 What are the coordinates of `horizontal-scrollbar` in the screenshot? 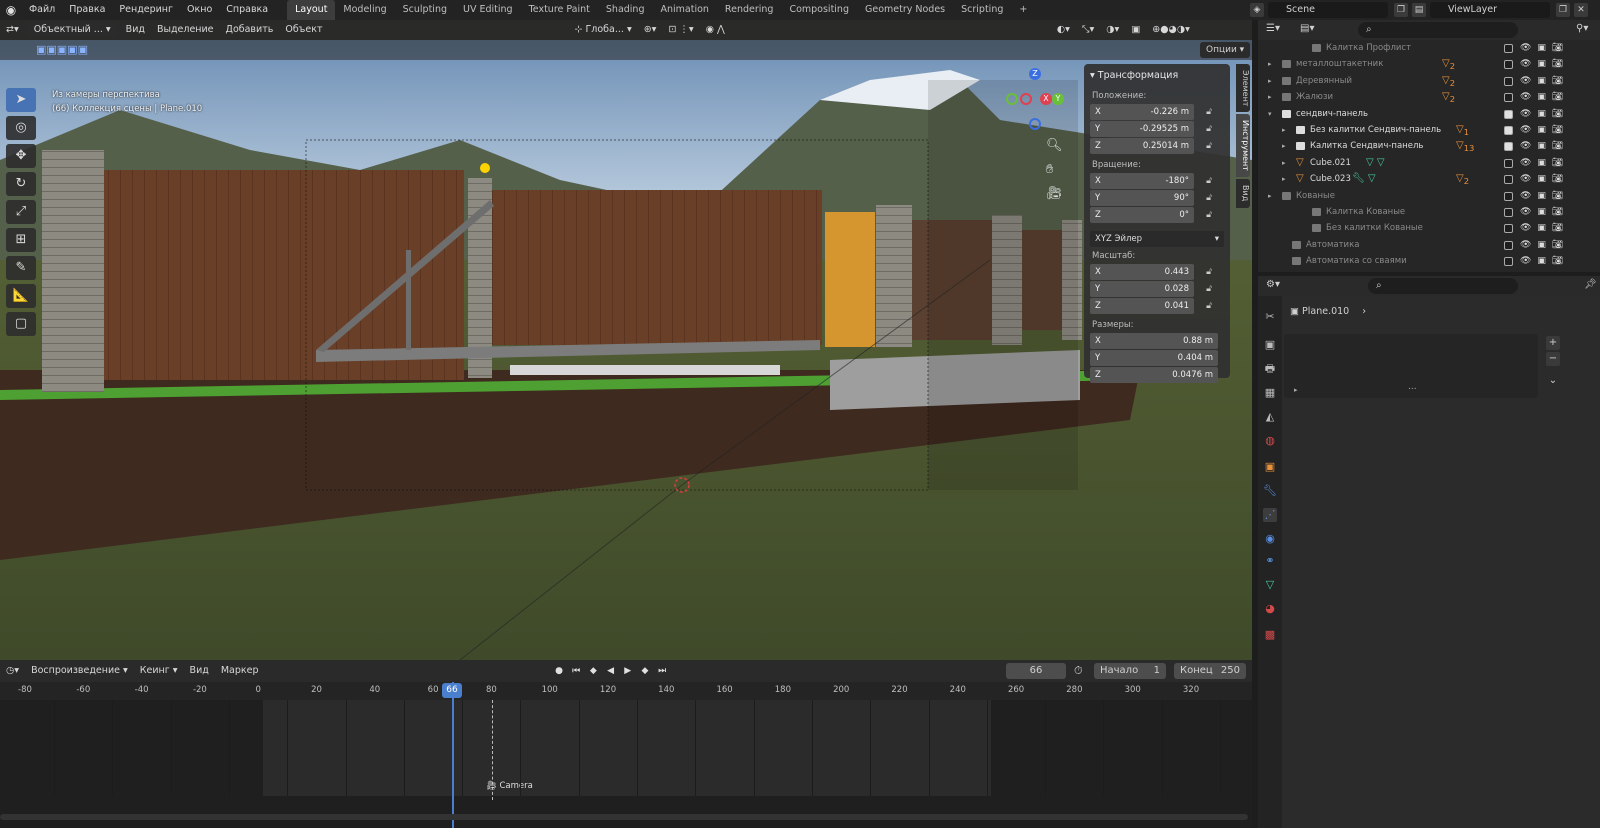 It's located at (624, 817).